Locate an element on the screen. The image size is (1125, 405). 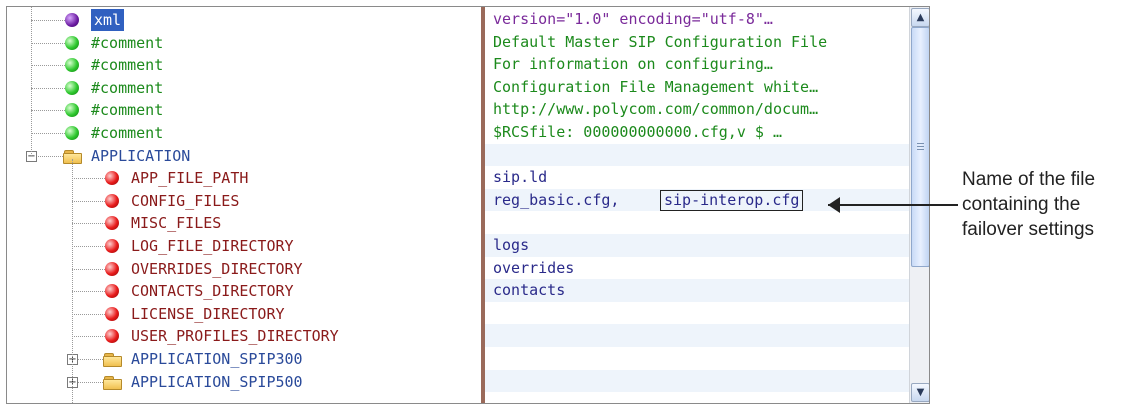
tree-node: CONFIG_FILES is located at coordinates (244, 201).